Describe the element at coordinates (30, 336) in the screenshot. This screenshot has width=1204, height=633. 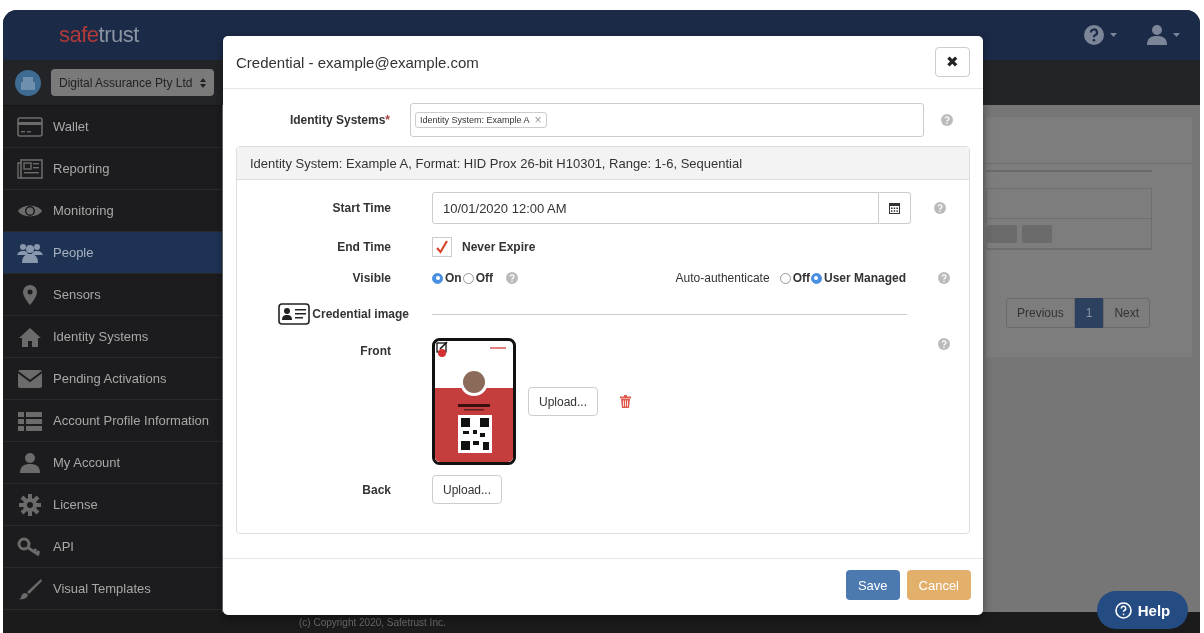
I see `house-icon` at that location.